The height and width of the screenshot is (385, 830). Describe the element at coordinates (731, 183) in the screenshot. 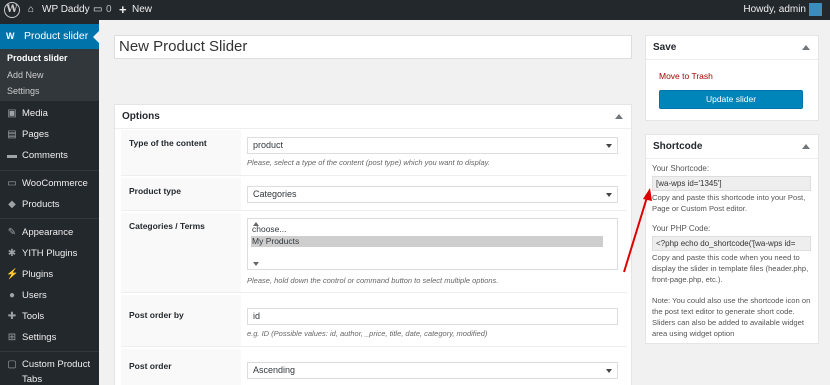

I see `shortcode-field: [wa-wps id='1345']` at that location.